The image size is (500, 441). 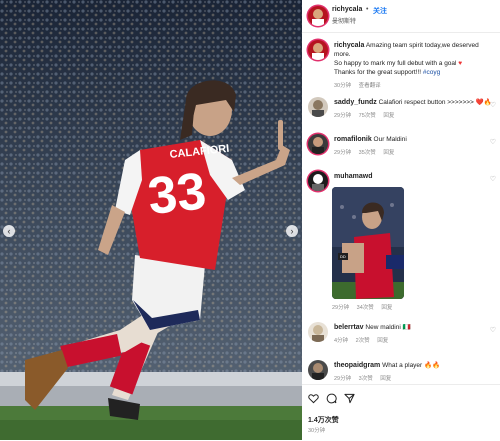 What do you see at coordinates (426, 102) in the screenshot?
I see `comment-text: Calafiori respect button >>>>>>>` at bounding box center [426, 102].